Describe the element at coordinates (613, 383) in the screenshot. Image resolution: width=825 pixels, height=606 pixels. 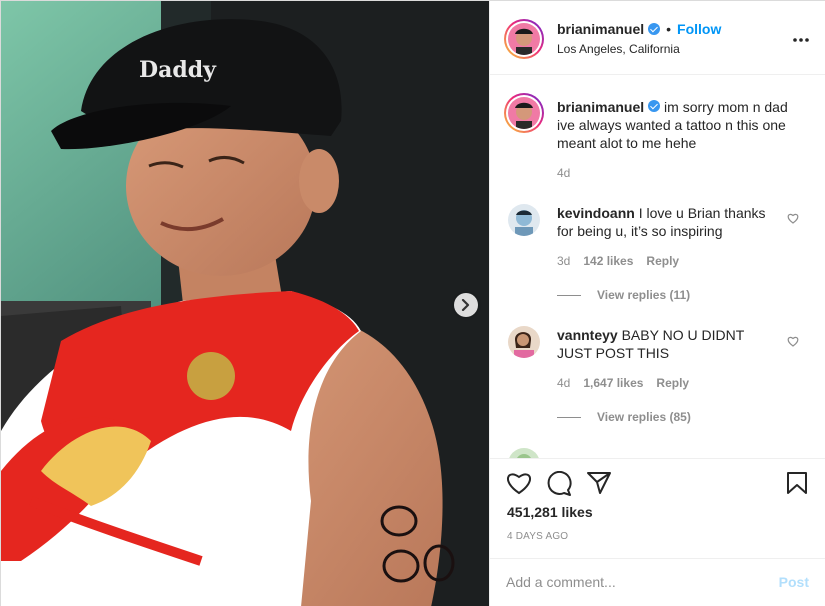
I see `comment-likes: 1,647 likes` at that location.